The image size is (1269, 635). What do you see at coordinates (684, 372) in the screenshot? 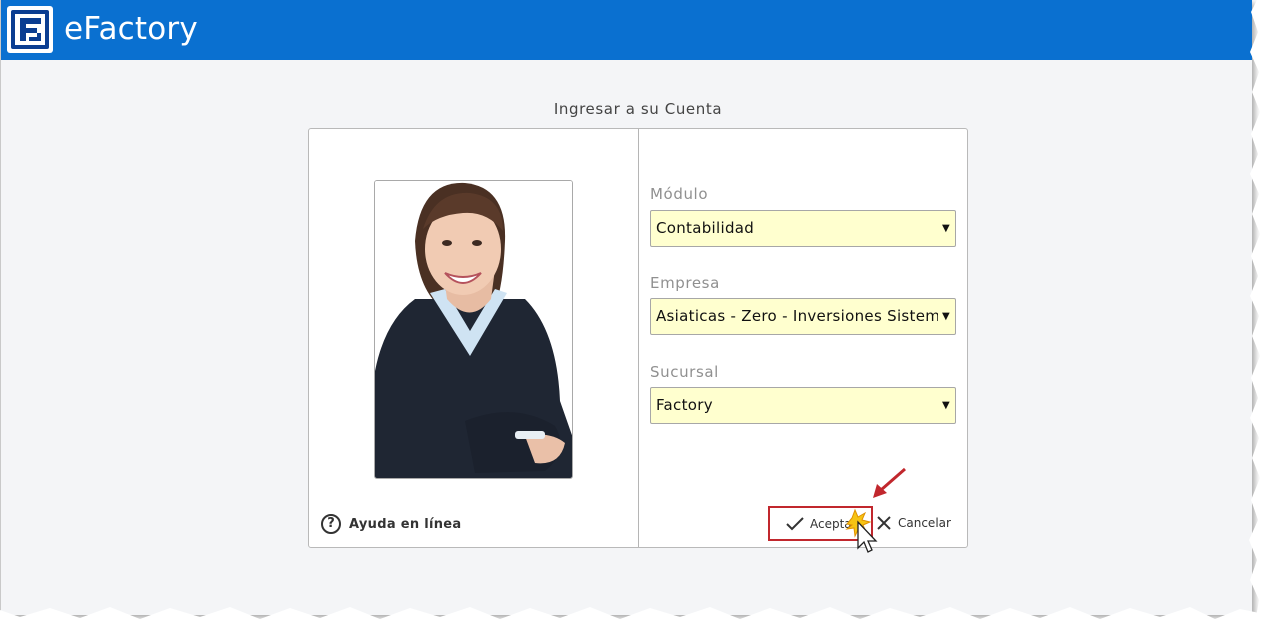
I see `branch-label: Sucursal` at bounding box center [684, 372].